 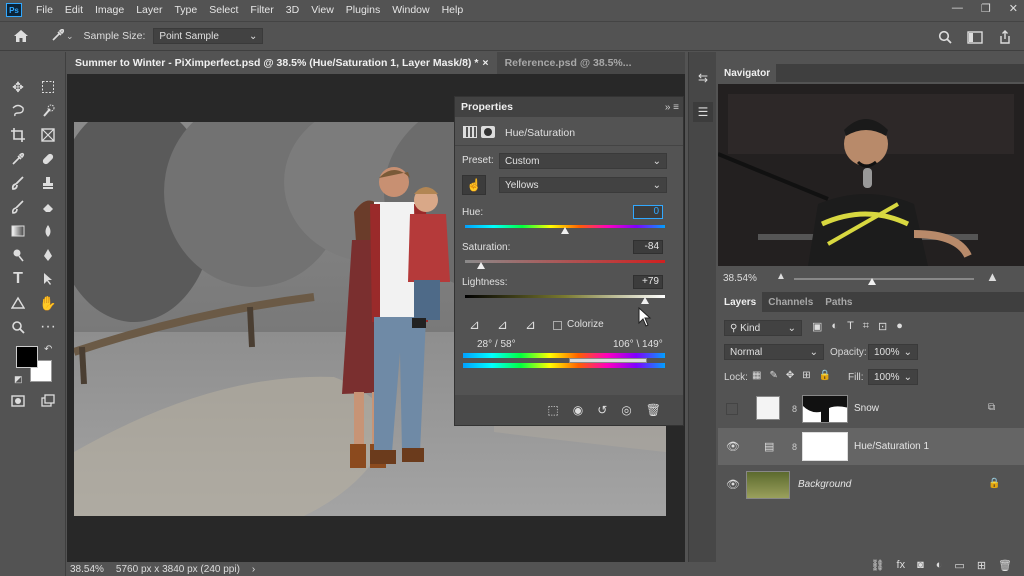 I want to click on menu-layer: Layer, so click(x=149, y=10).